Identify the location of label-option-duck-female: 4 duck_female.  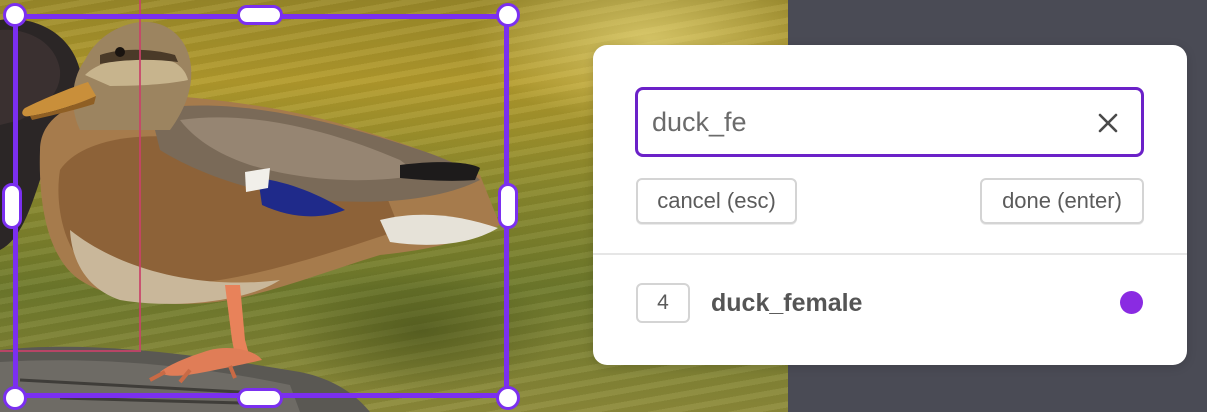
(890, 303).